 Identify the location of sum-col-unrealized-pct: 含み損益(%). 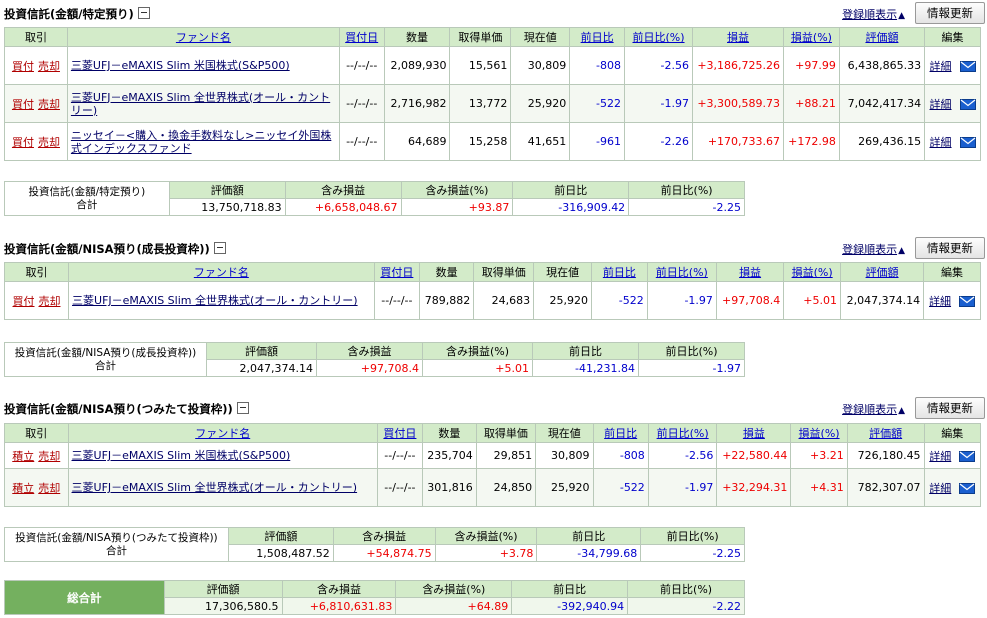
(457, 190).